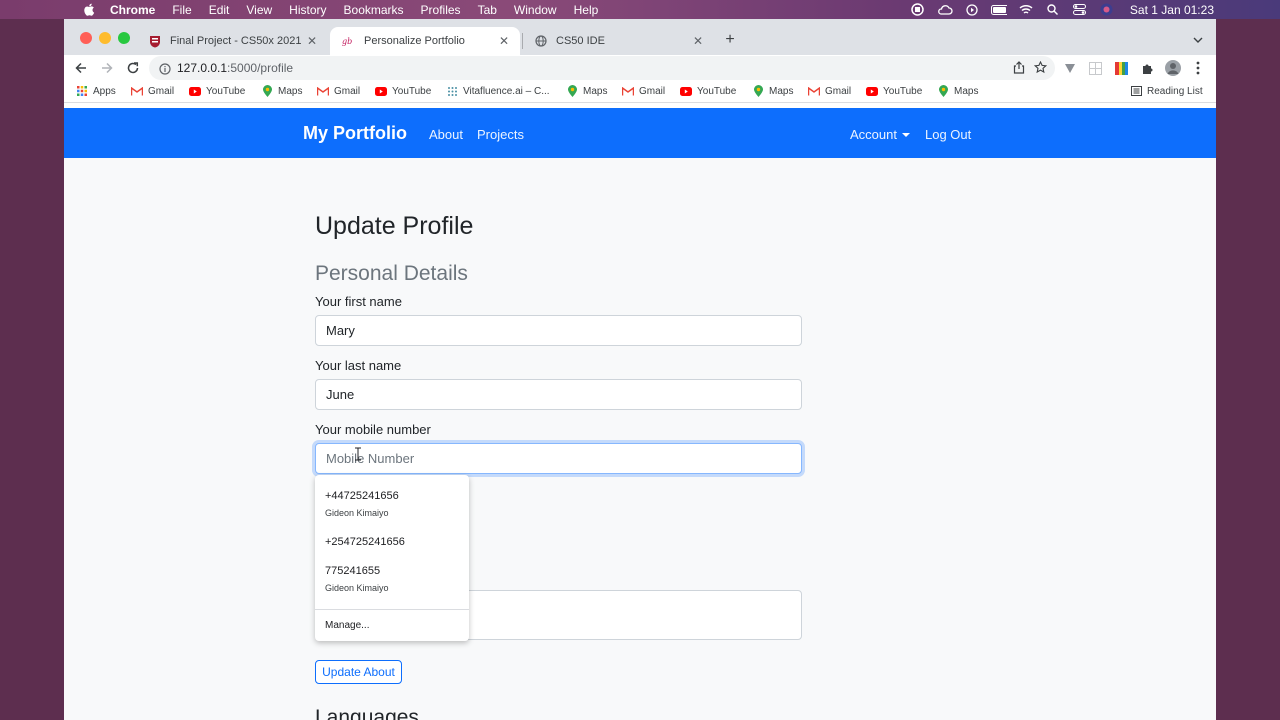 The height and width of the screenshot is (720, 1280). I want to click on nav-account-dropdown: Account, so click(880, 134).